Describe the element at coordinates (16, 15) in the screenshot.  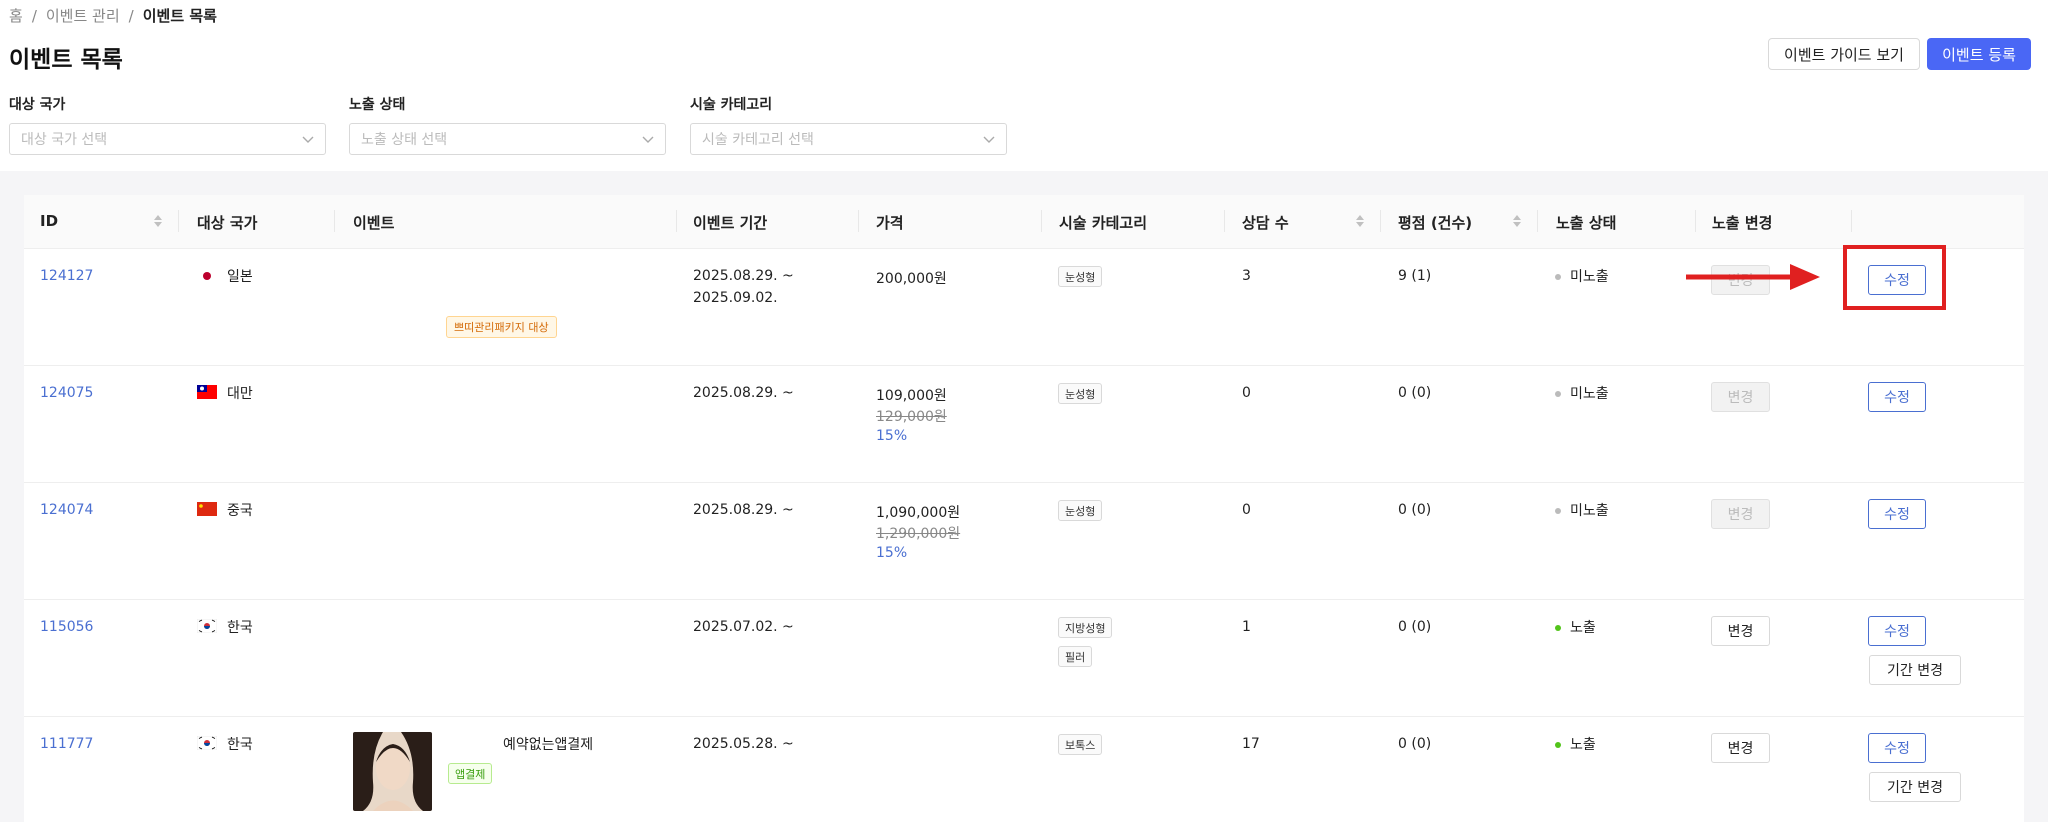
I see `breadcrumb-home: 홈` at that location.